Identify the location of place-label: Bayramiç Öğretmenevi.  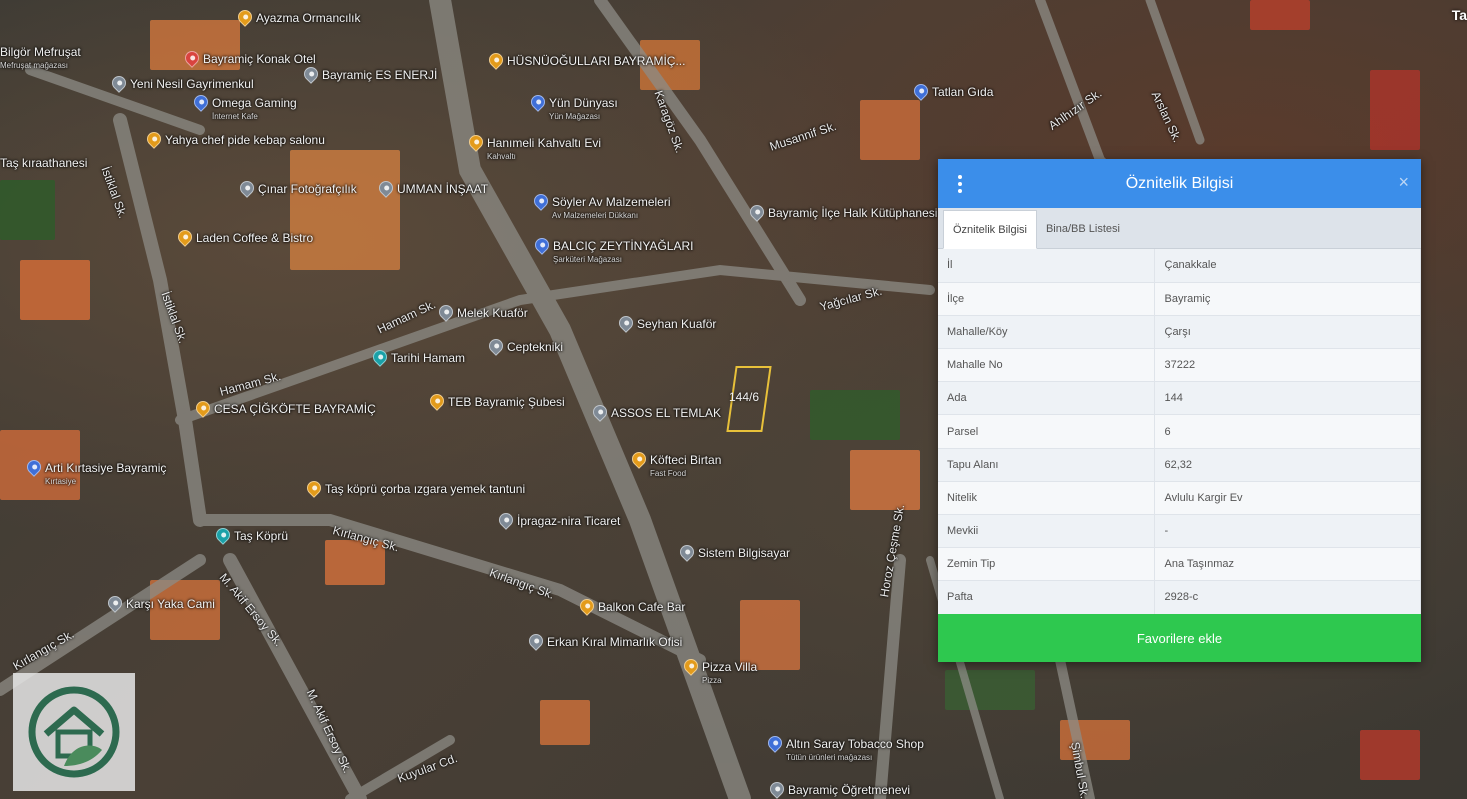
(849, 790).